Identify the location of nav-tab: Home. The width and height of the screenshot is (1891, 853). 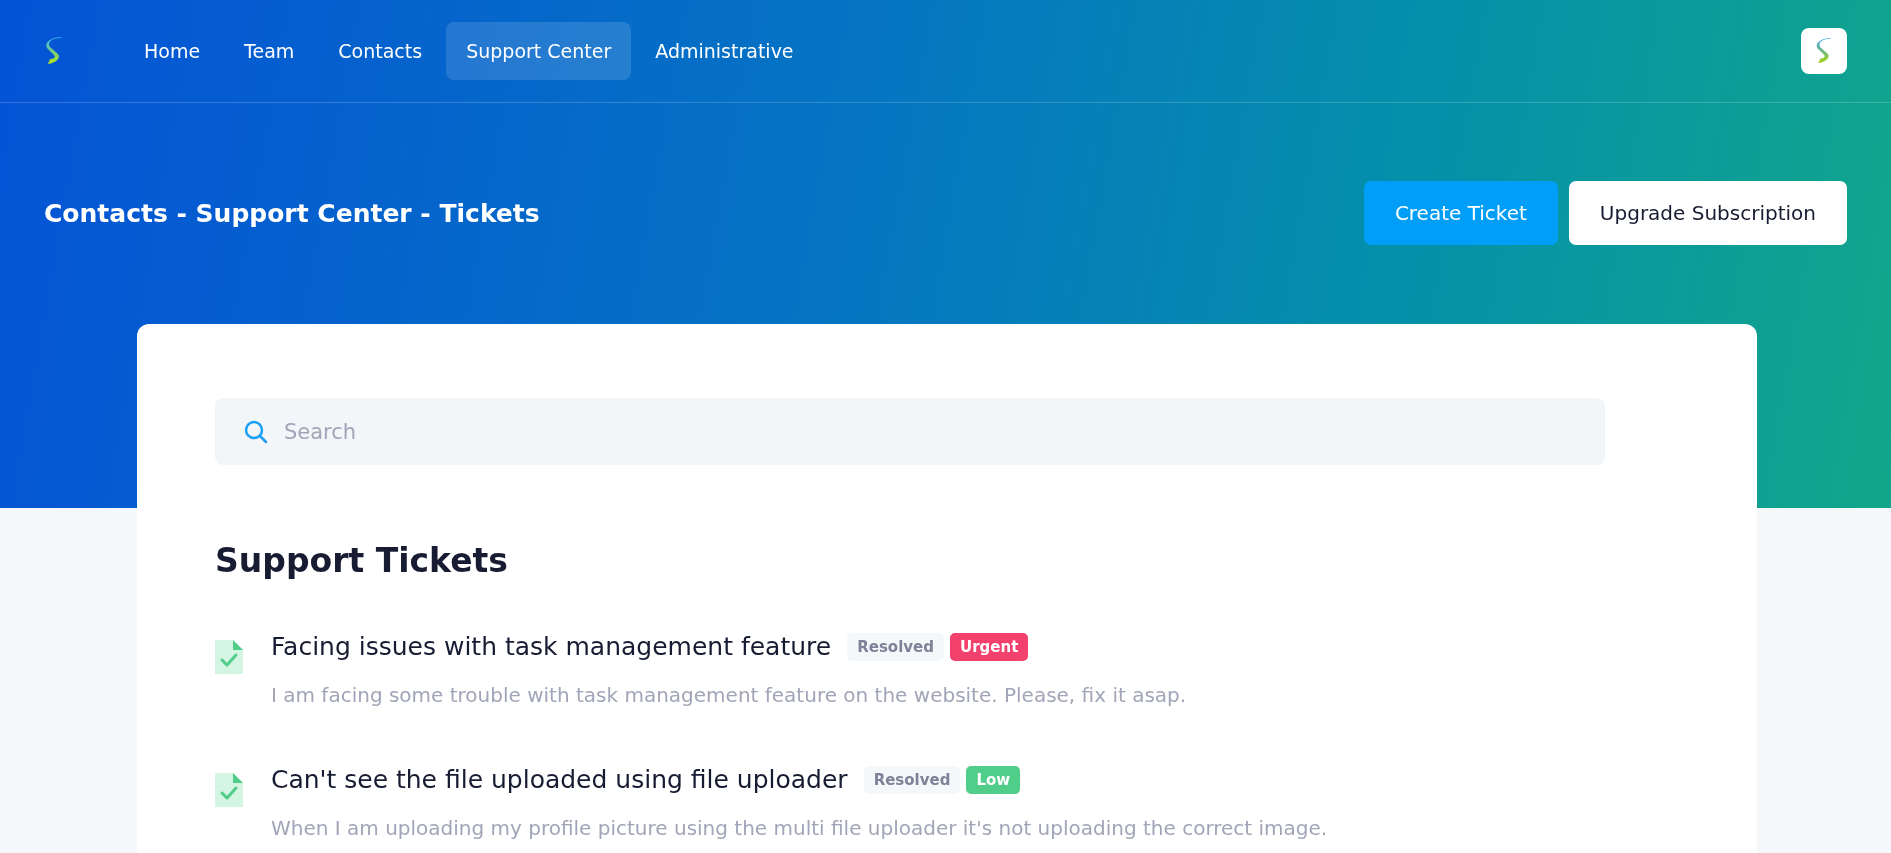
(172, 51).